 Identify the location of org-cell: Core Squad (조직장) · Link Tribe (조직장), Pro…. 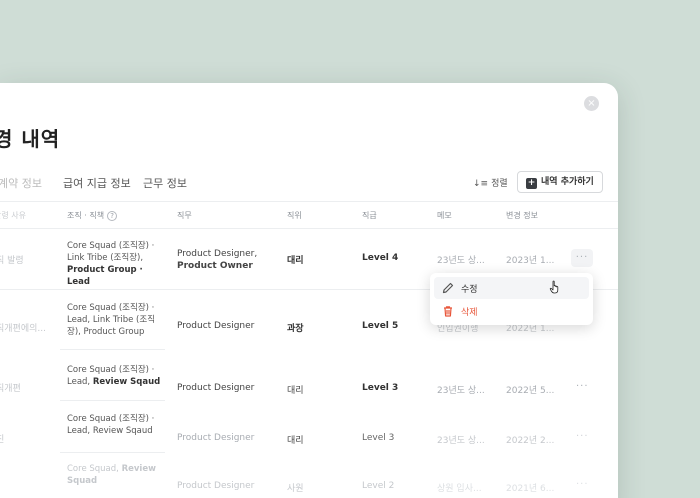
(111, 264).